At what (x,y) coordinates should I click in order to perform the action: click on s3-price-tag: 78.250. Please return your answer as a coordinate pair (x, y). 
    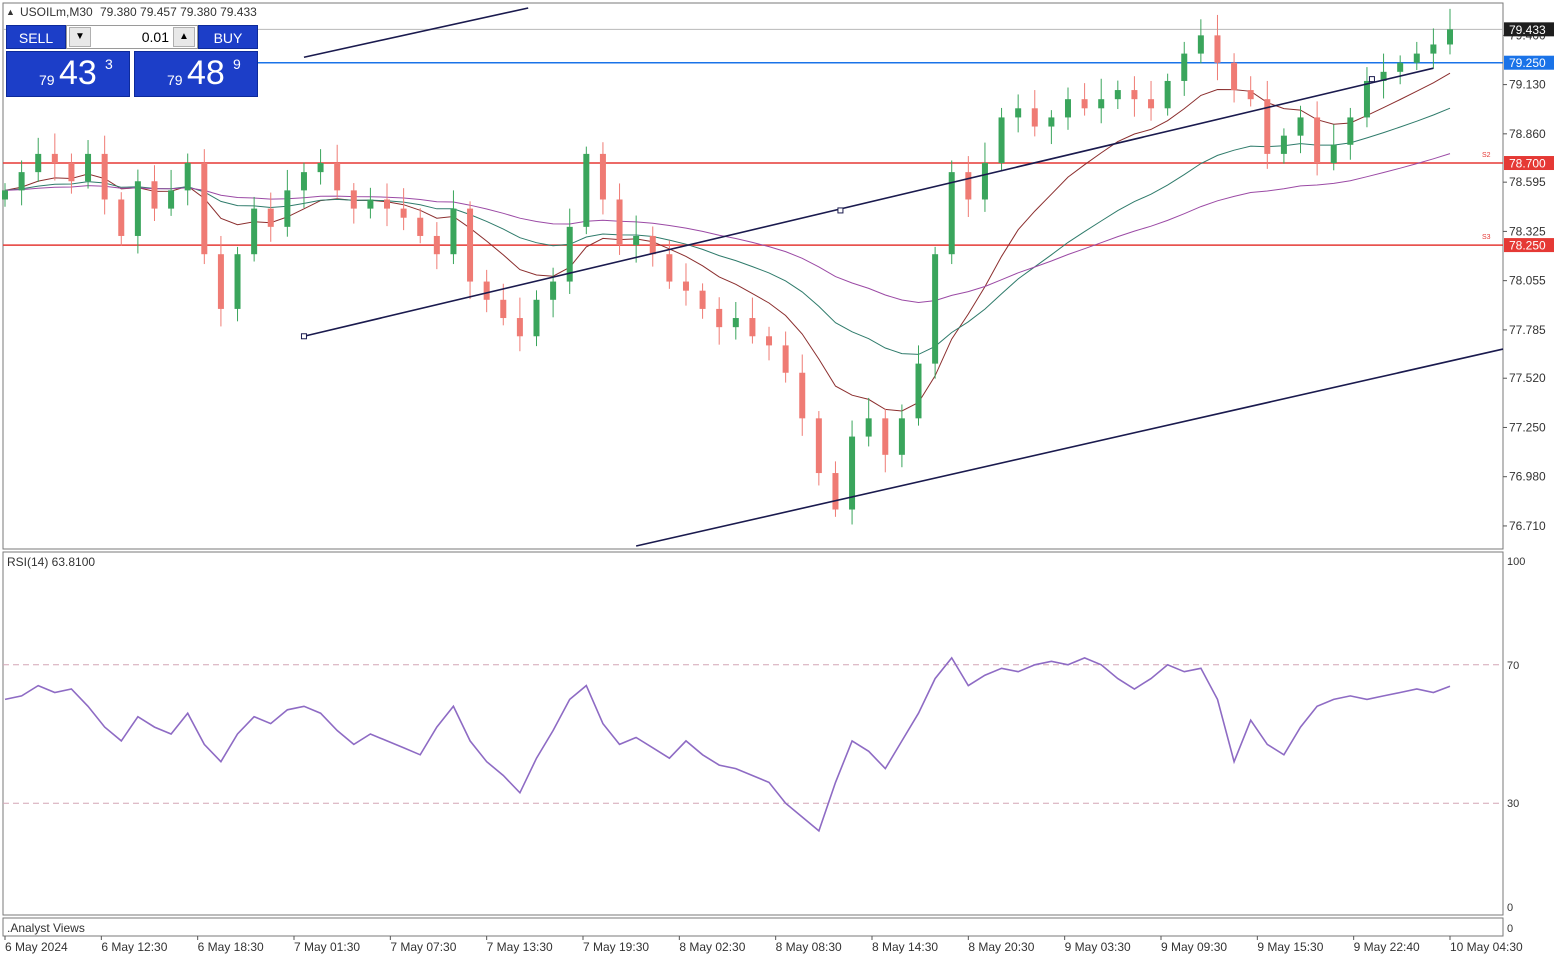
    Looking at the image, I should click on (1527, 246).